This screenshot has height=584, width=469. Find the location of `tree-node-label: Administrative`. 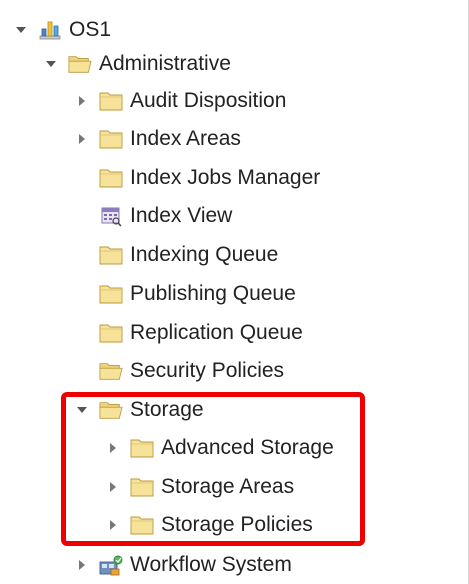

tree-node-label: Administrative is located at coordinates (165, 63).